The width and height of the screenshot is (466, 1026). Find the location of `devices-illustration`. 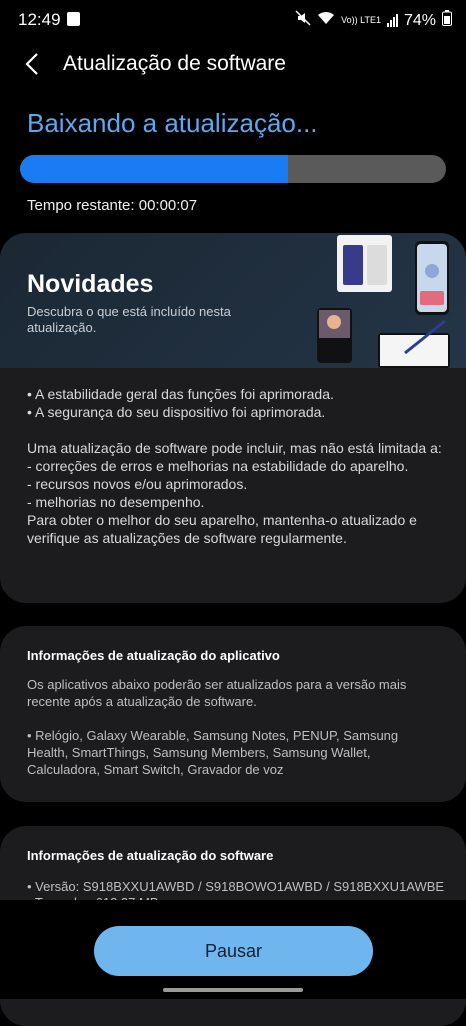

devices-illustration is located at coordinates (383, 301).